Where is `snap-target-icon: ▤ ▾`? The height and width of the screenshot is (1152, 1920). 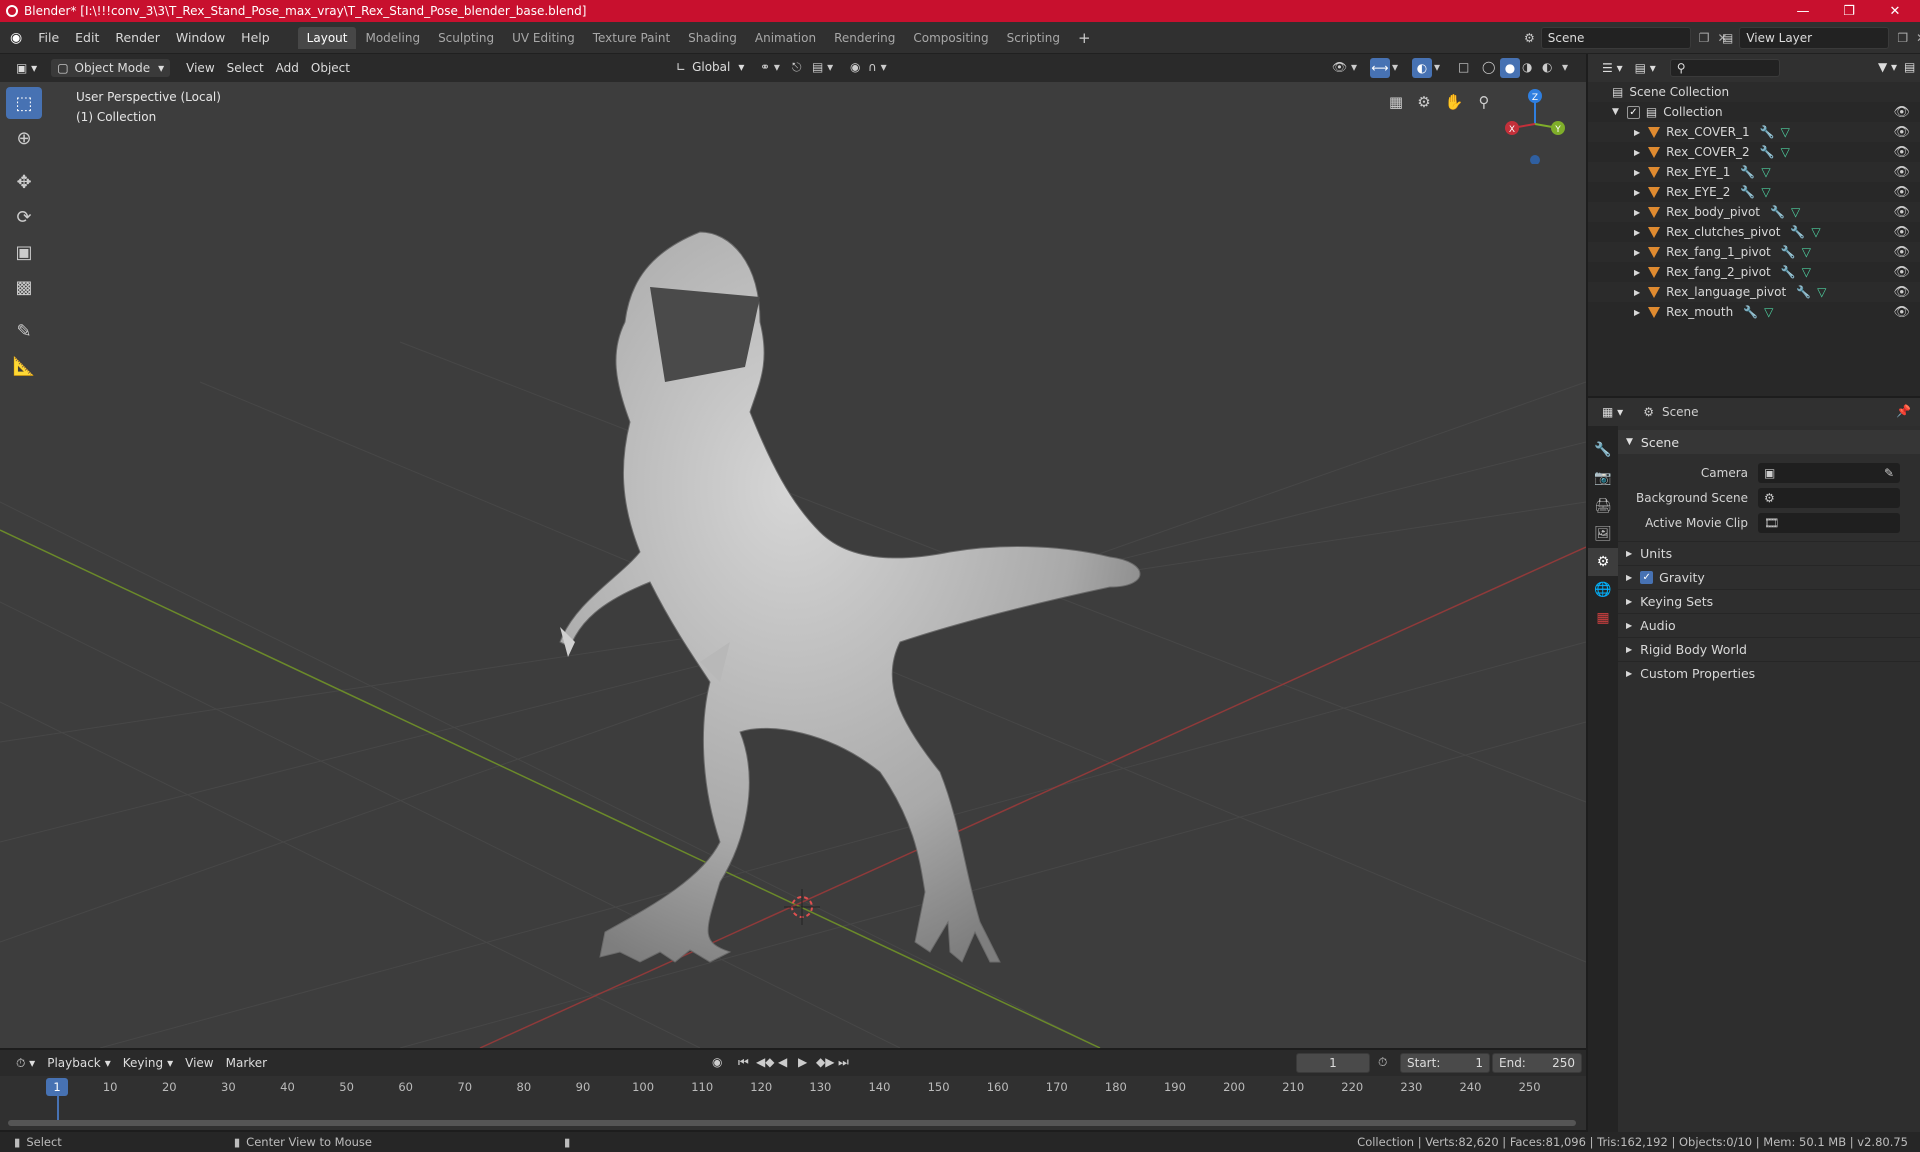
snap-target-icon: ▤ ▾ is located at coordinates (822, 67).